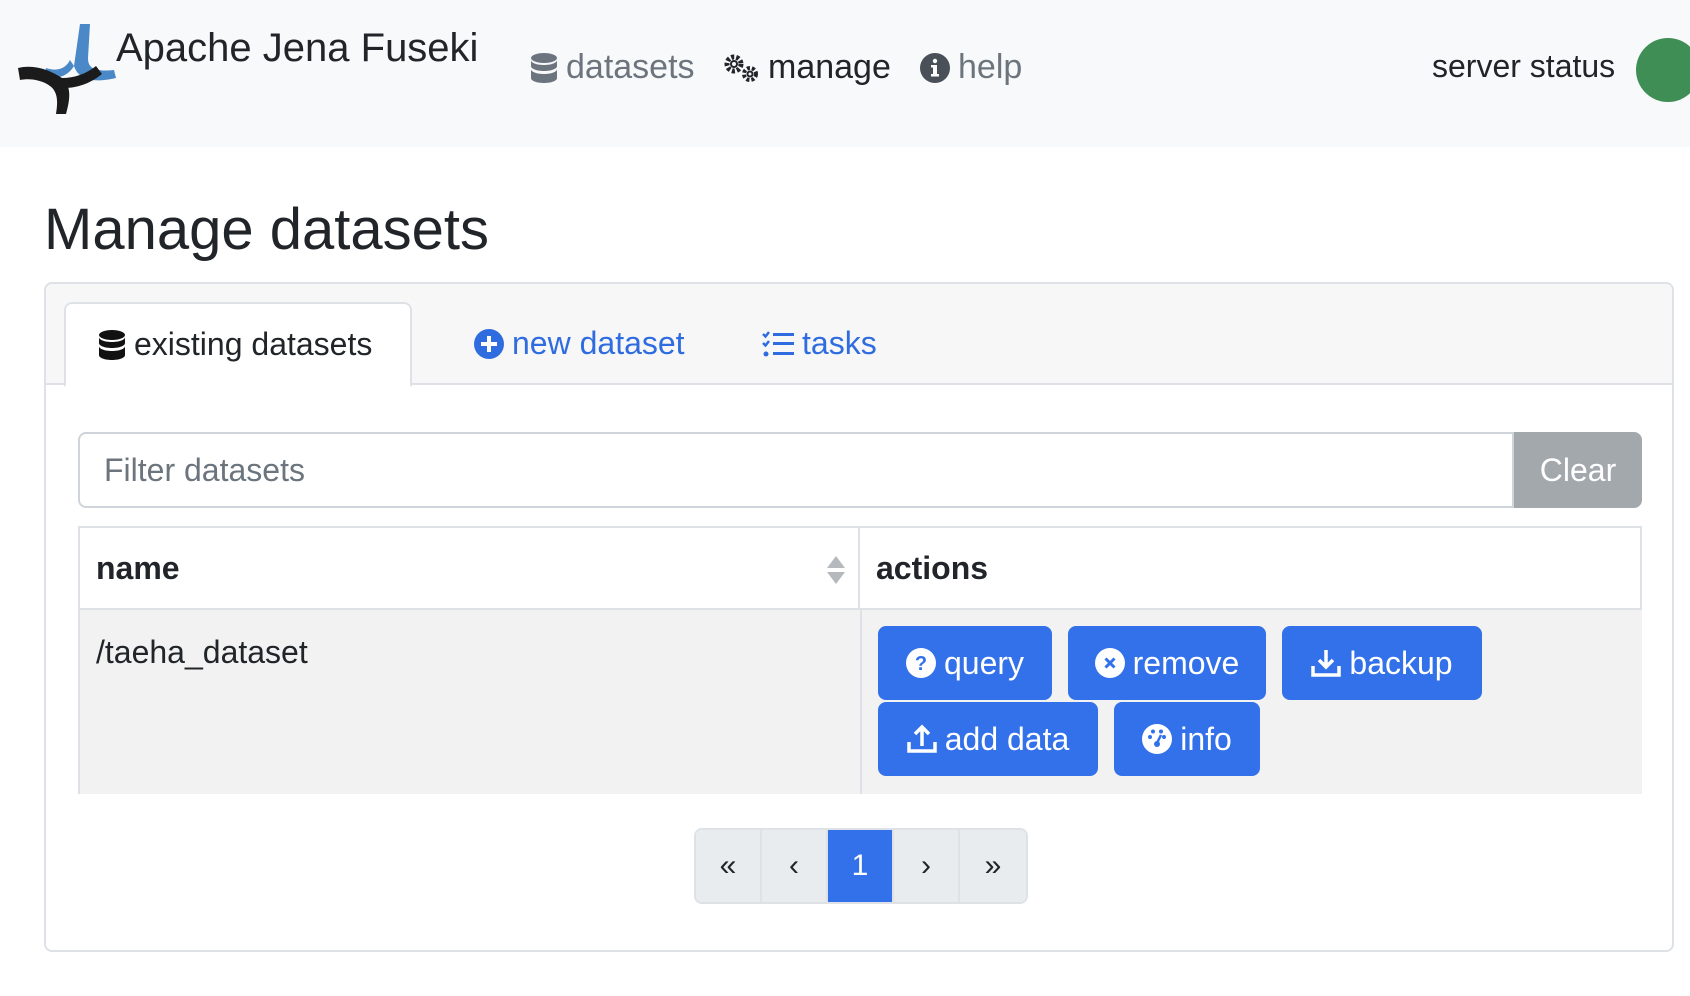  Describe the element at coordinates (1007, 738) in the screenshot. I see `add-data-button-label: add data` at that location.